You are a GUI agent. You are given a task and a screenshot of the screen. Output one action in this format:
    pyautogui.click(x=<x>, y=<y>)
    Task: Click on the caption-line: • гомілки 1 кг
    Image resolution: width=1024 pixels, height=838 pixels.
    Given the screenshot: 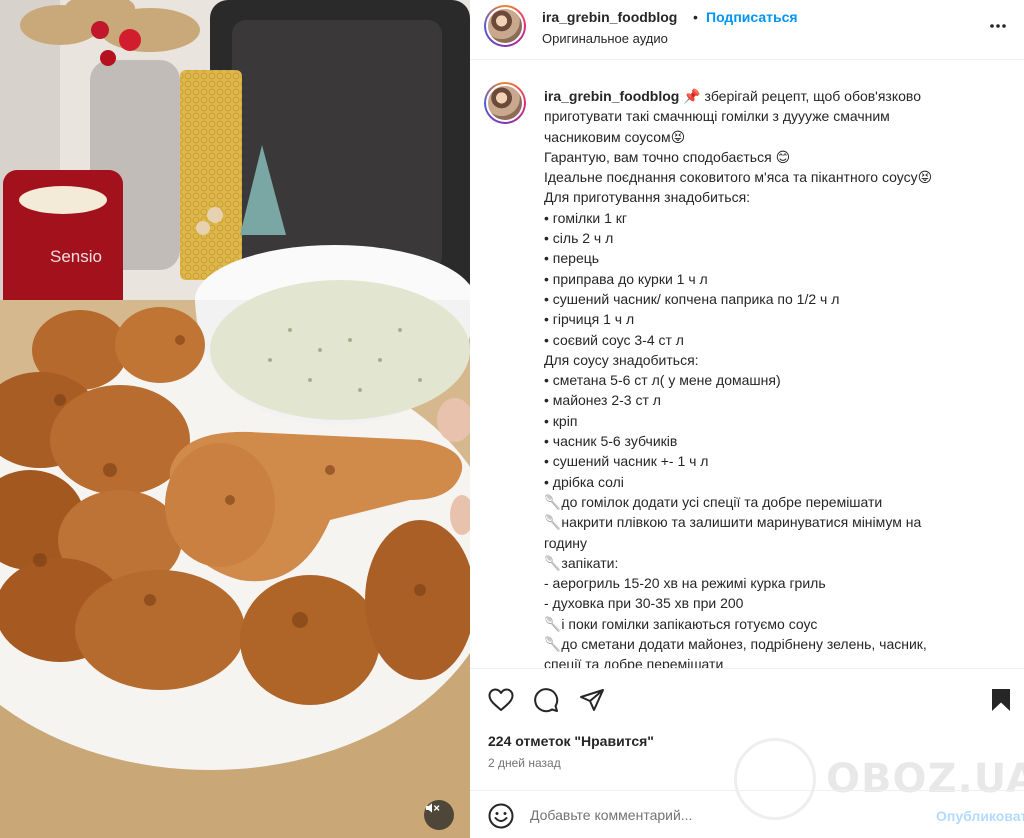 What is the action you would take?
    pyautogui.click(x=586, y=217)
    